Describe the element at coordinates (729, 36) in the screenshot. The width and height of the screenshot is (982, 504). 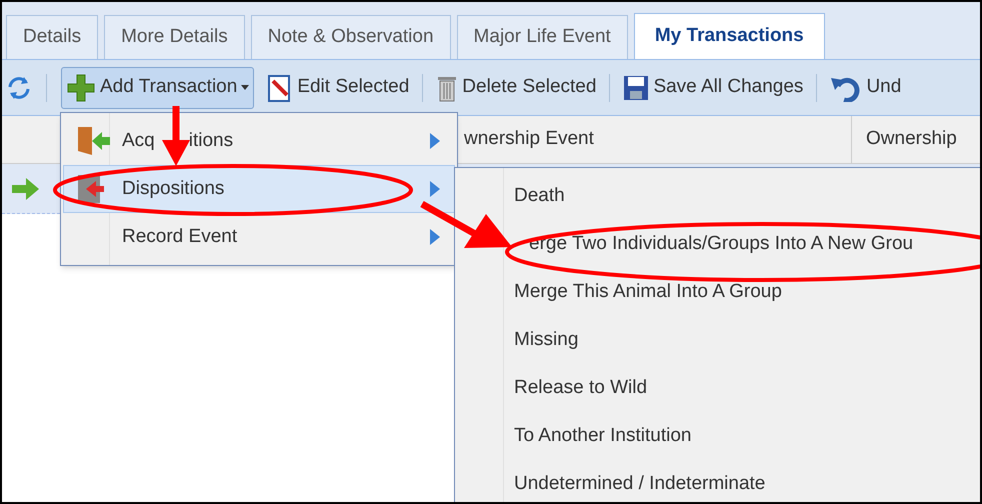
I see `tab: My Transactions` at that location.